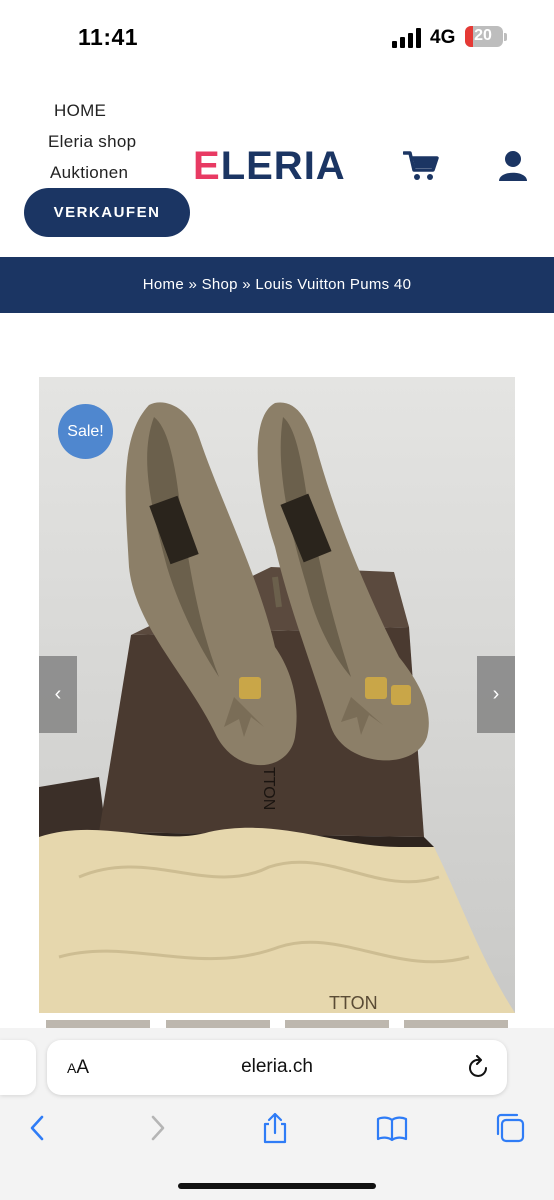 This screenshot has width=554, height=1200. I want to click on url-text: eleria.ch, so click(277, 1067).